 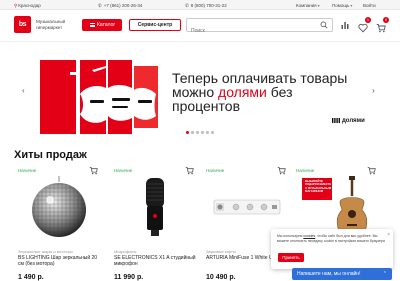 What do you see at coordinates (221, 277) in the screenshot?
I see `product-price: 10 490 р.` at bounding box center [221, 277].